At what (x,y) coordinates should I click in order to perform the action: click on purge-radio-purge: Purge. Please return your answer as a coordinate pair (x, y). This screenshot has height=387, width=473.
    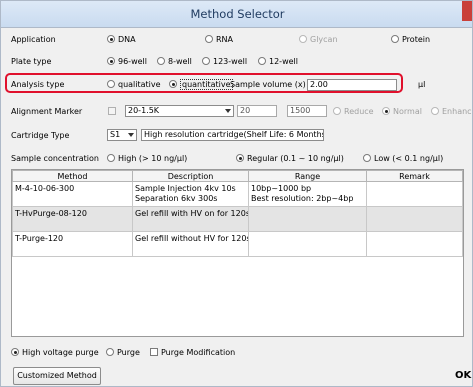
    Looking at the image, I should click on (123, 352).